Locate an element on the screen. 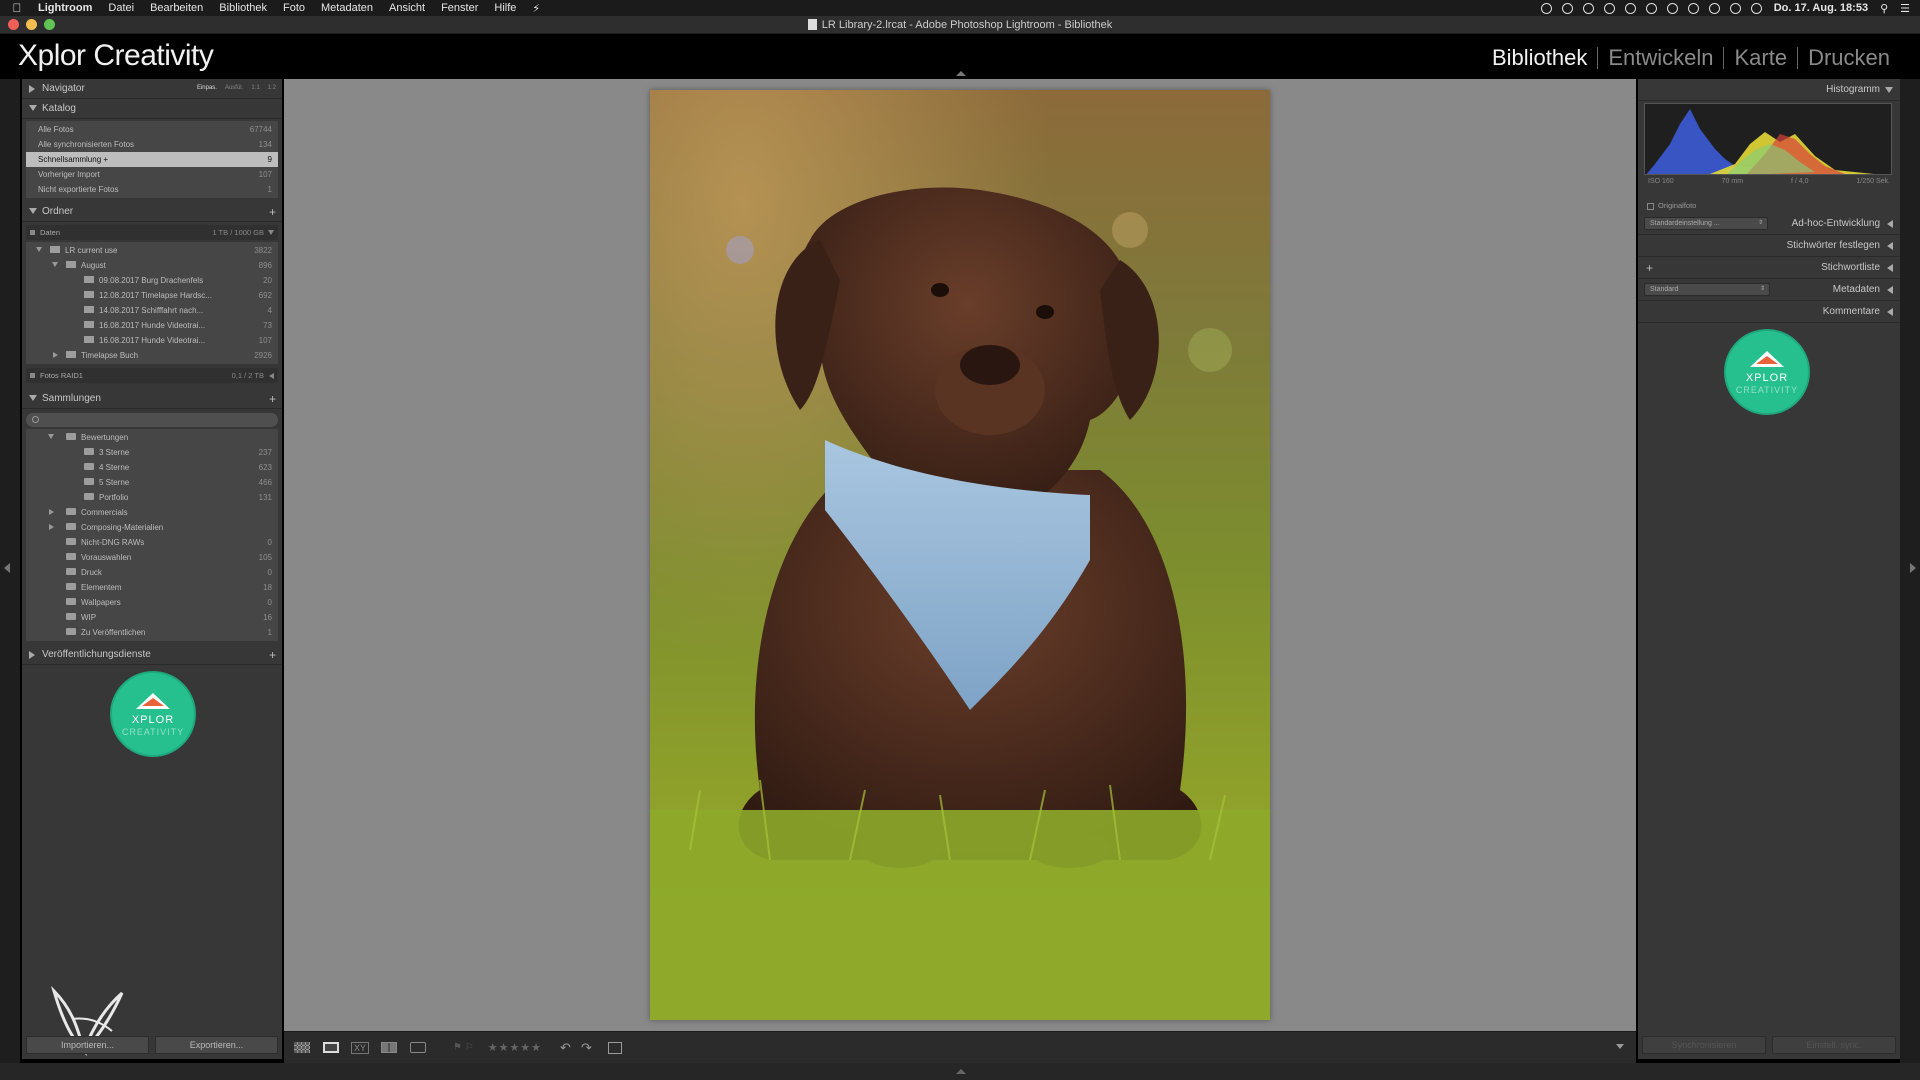  original-photo-checkbox: Originalfoto is located at coordinates (1769, 206).